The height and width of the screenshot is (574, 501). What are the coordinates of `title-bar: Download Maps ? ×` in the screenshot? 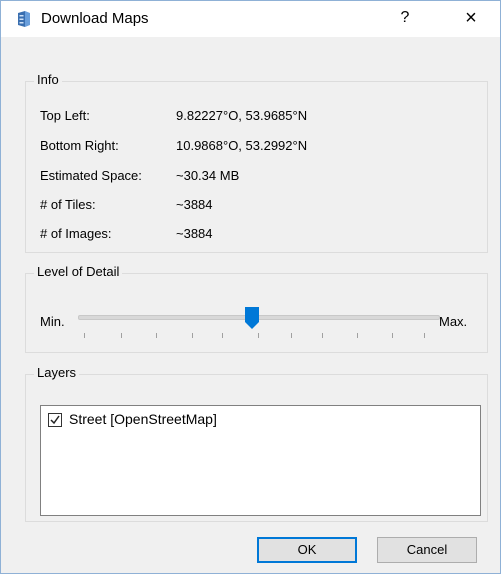 It's located at (250, 19).